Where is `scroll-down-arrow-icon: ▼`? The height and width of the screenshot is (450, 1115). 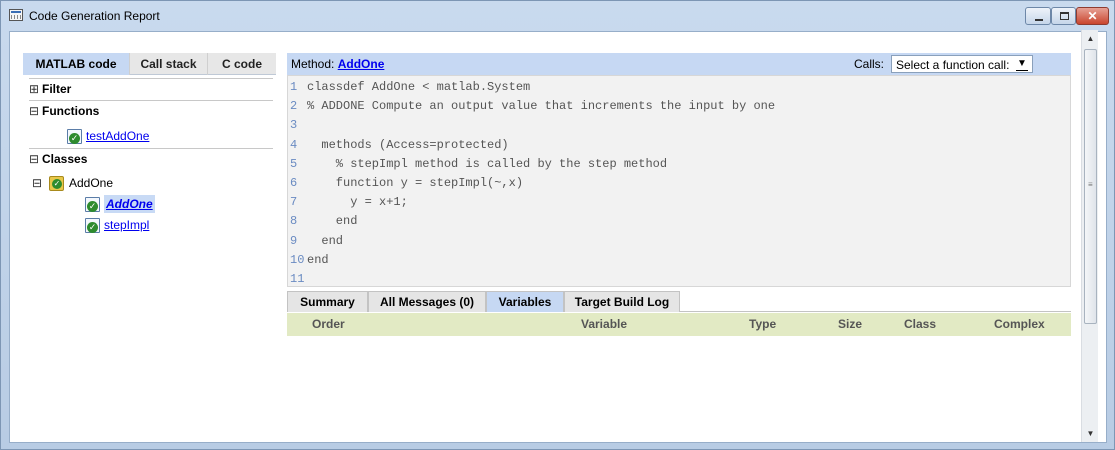 scroll-down-arrow-icon: ▼ is located at coordinates (1090, 433).